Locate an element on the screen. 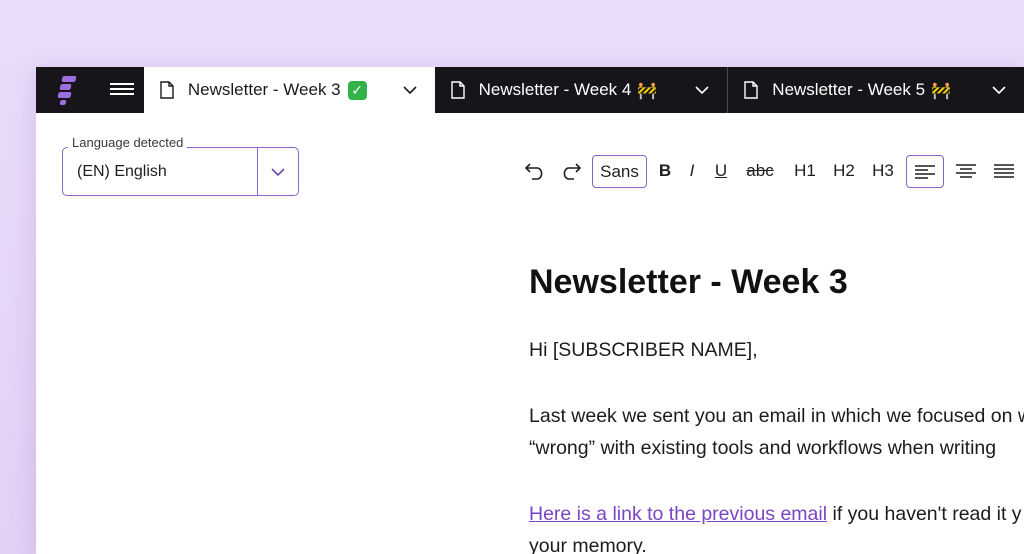 Image resolution: width=1024 pixels, height=554 pixels. heading-2-button: H2 is located at coordinates (844, 171).